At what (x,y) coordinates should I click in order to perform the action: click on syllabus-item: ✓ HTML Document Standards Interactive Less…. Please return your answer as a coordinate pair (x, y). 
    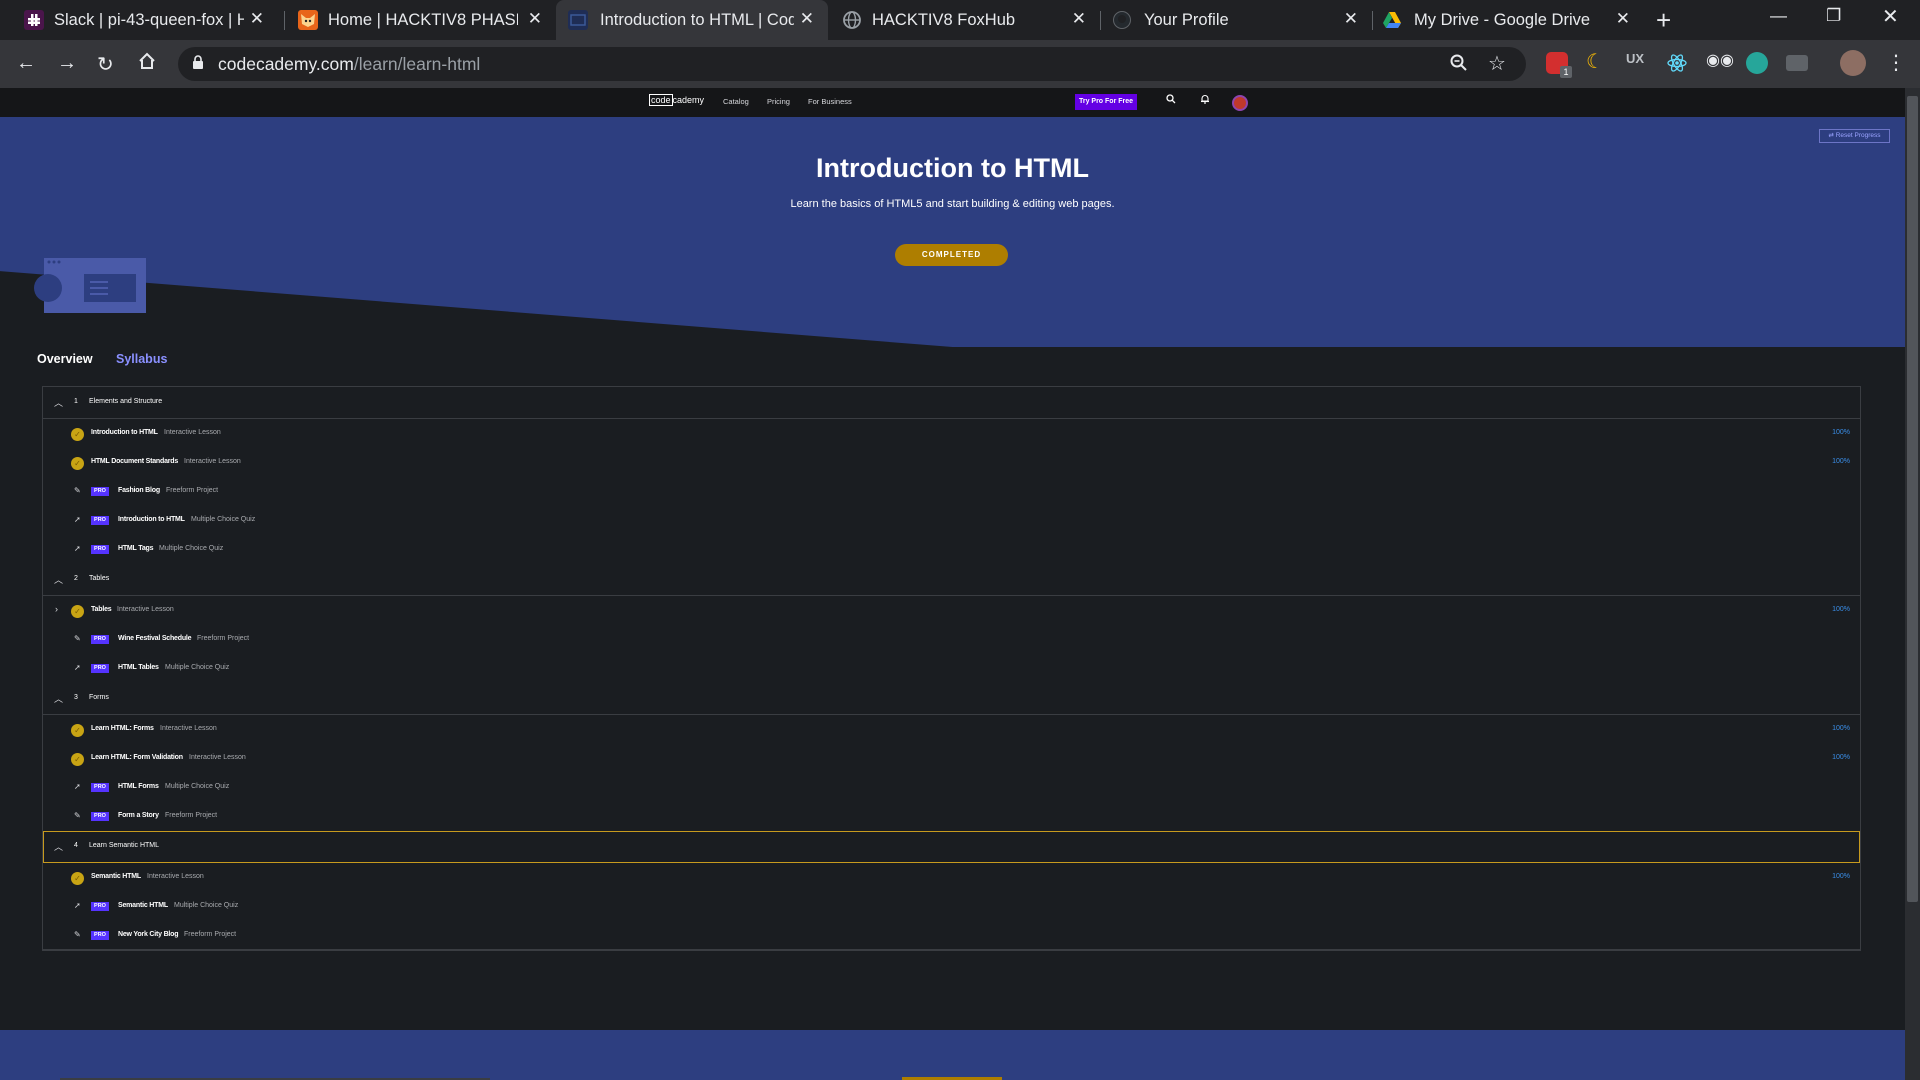
    Looking at the image, I should click on (951, 462).